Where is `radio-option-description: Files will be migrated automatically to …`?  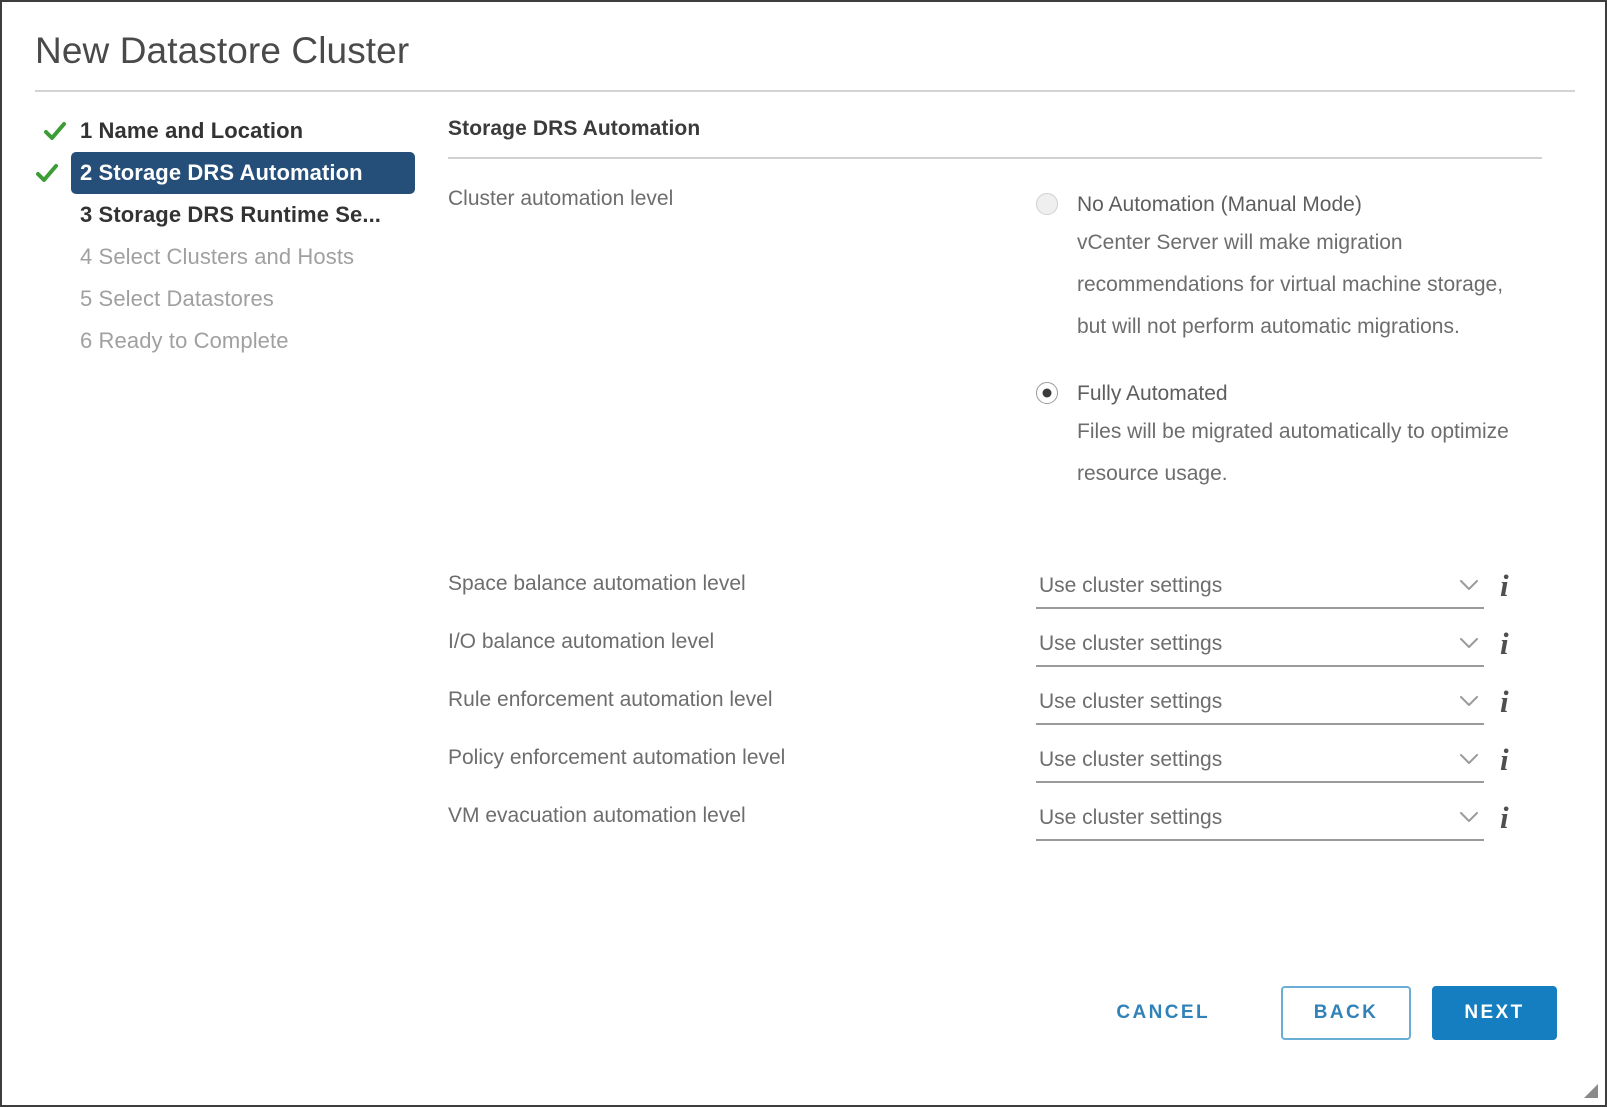
radio-option-description: Files will be migrated automatically to … is located at coordinates (1293, 452).